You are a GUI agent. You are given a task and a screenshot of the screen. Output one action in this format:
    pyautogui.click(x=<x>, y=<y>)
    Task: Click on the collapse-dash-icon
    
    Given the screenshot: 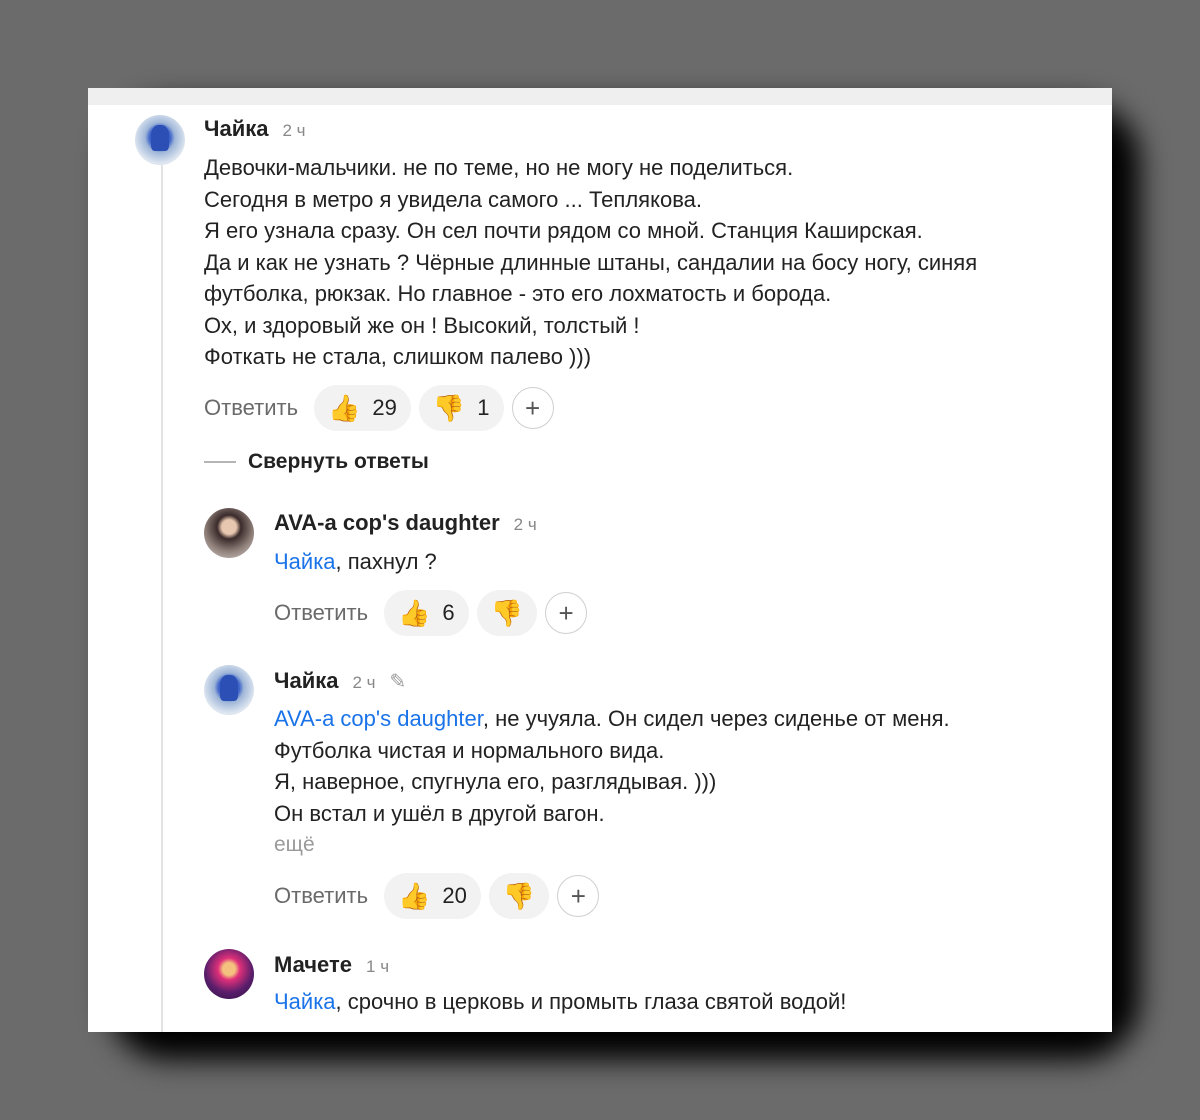 What is the action you would take?
    pyautogui.click(x=220, y=462)
    